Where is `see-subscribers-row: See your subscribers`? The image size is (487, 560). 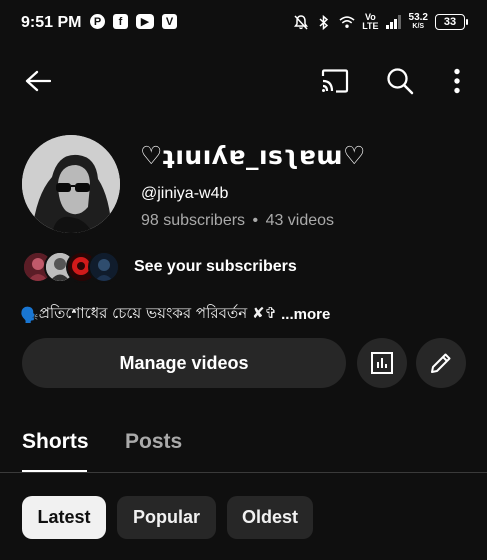 see-subscribers-row: See your subscribers is located at coordinates (159, 267).